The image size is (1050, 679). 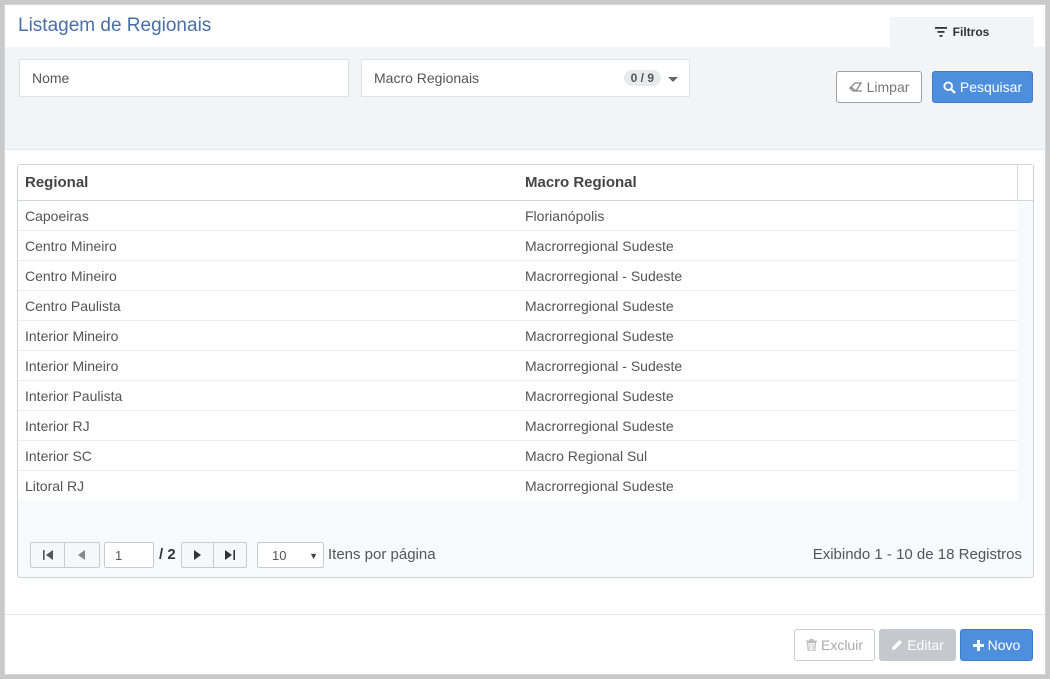 What do you see at coordinates (57, 426) in the screenshot?
I see `cell-regional: Interior RJ` at bounding box center [57, 426].